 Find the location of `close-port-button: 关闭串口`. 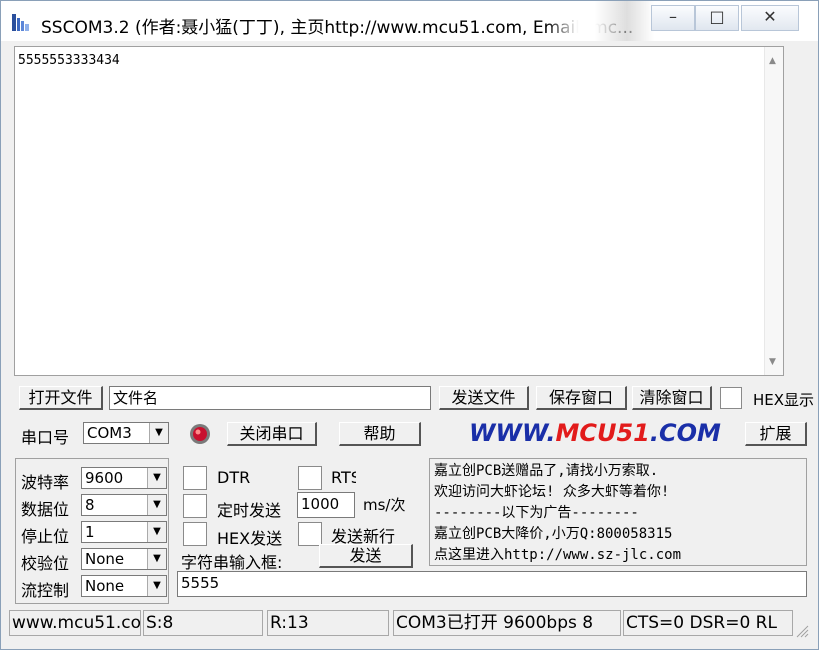

close-port-button: 关闭串口 is located at coordinates (272, 434).